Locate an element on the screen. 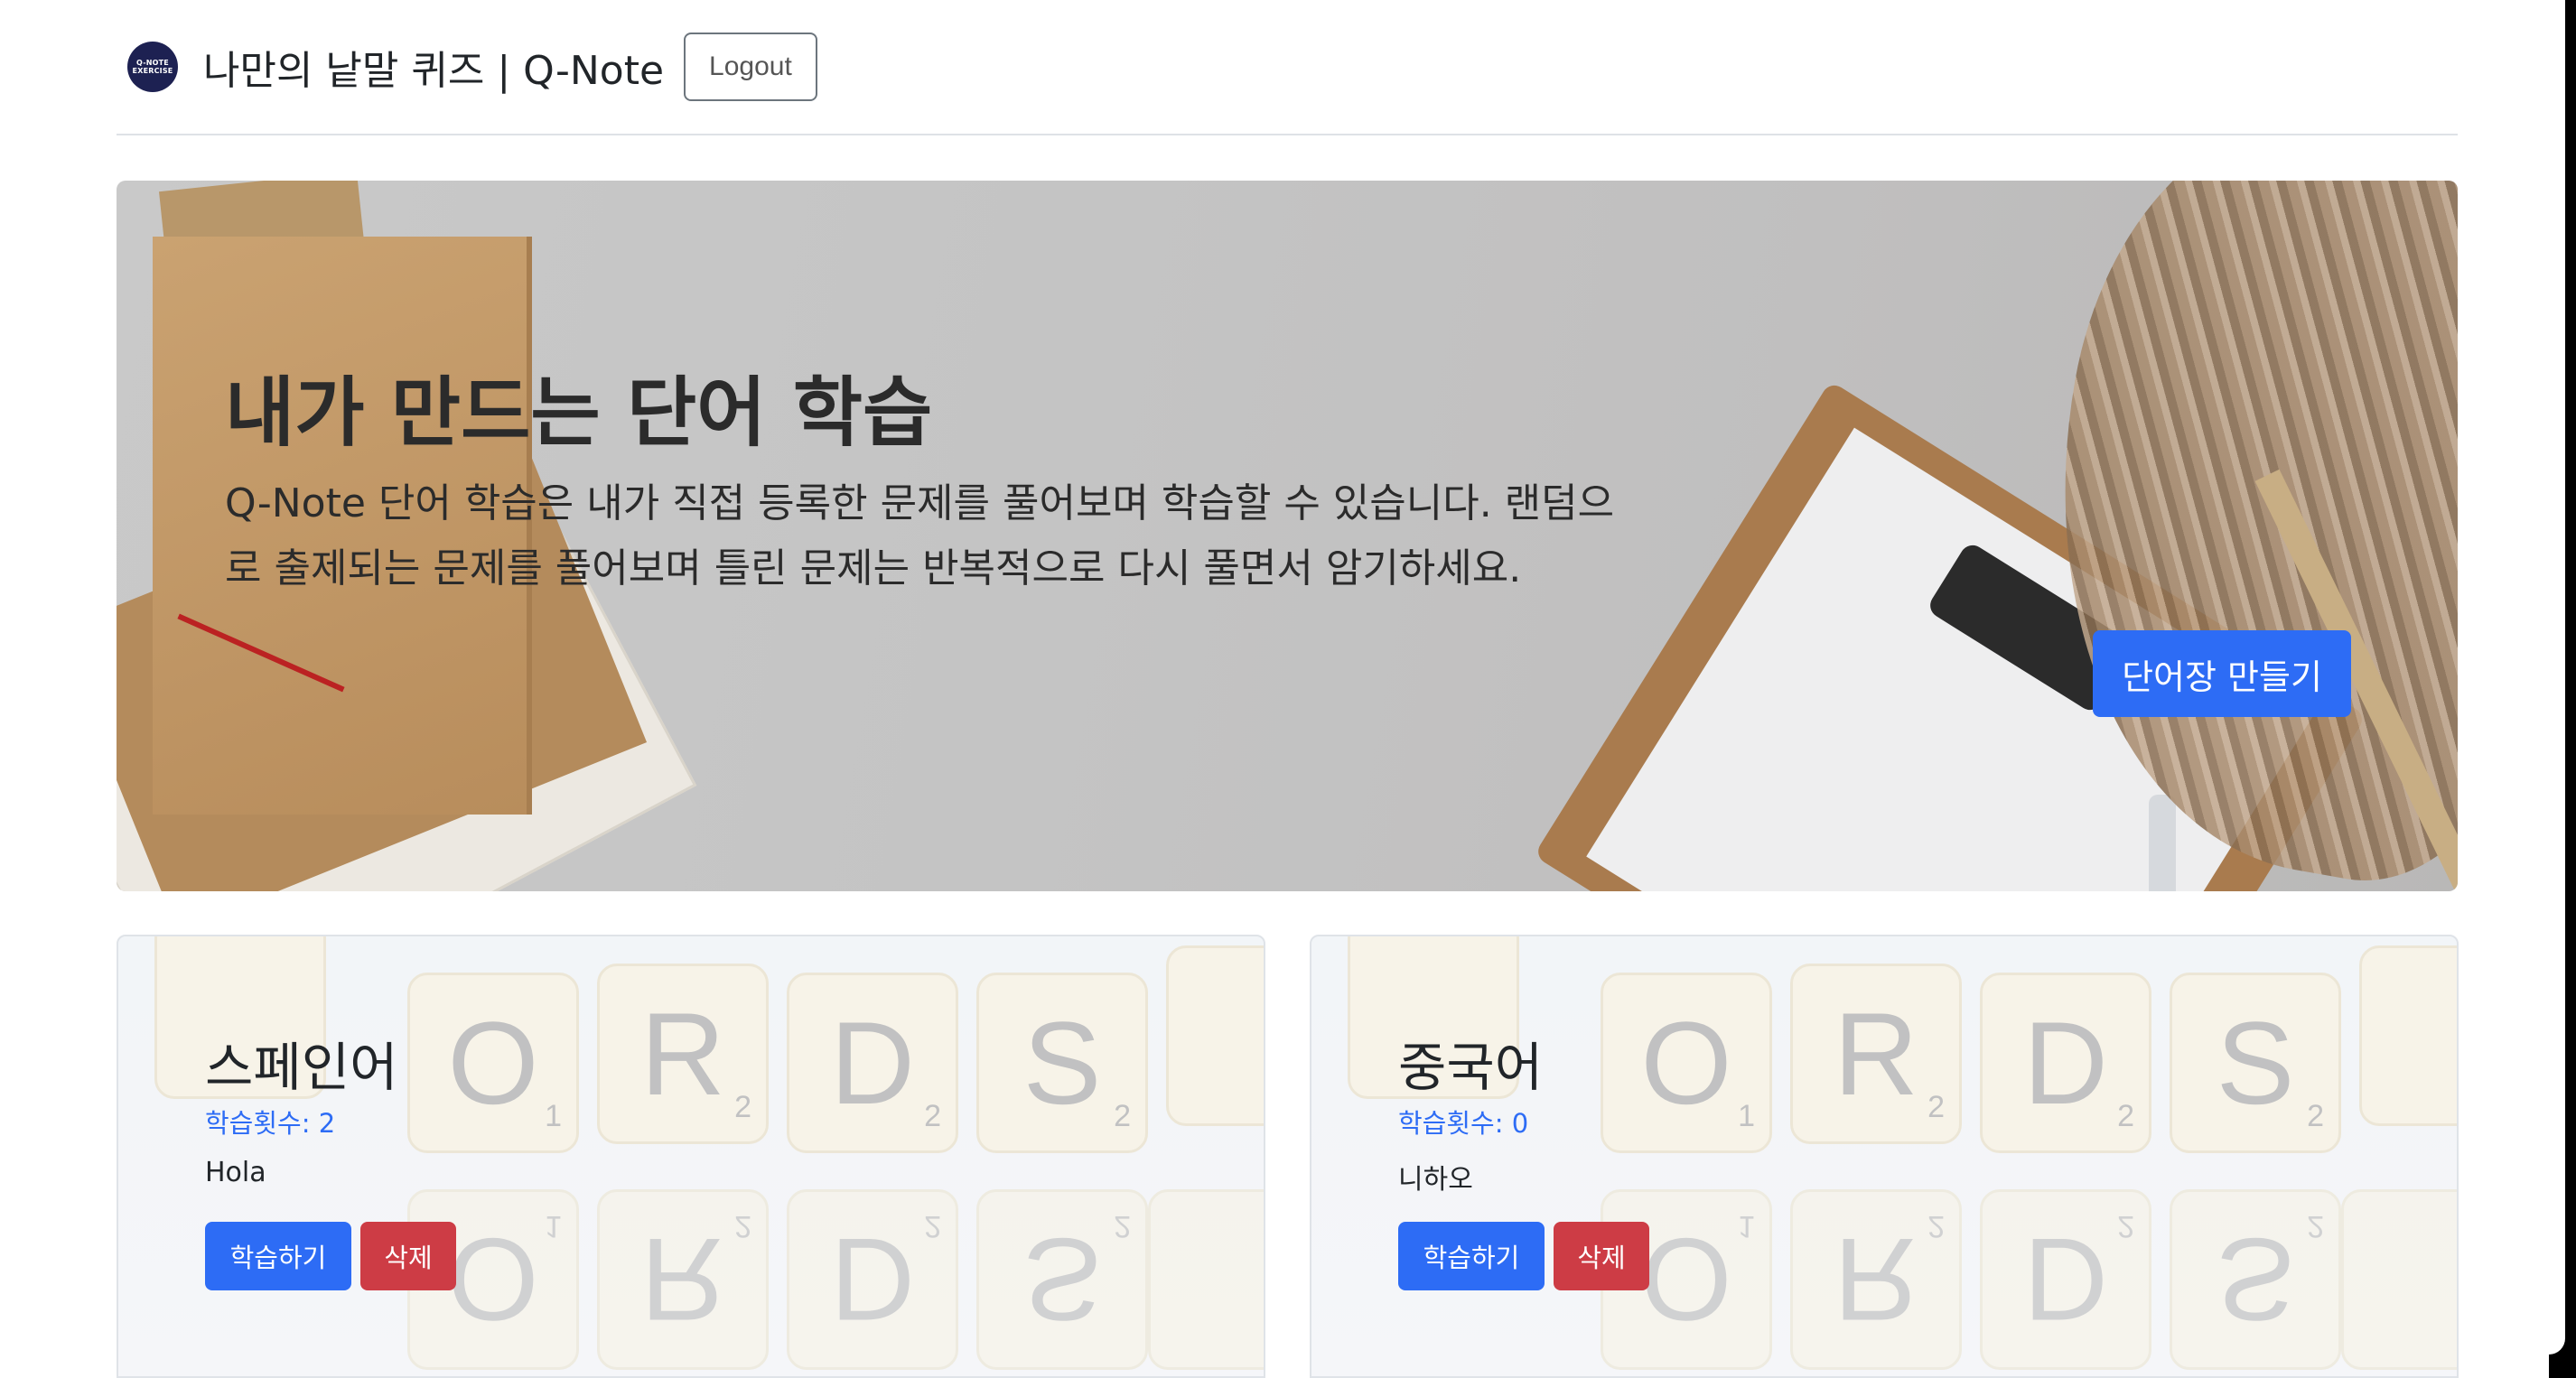 The image size is (2576, 1378). site-title: 나만의 낱말 퀴즈 | Q-Note is located at coordinates (433, 67).